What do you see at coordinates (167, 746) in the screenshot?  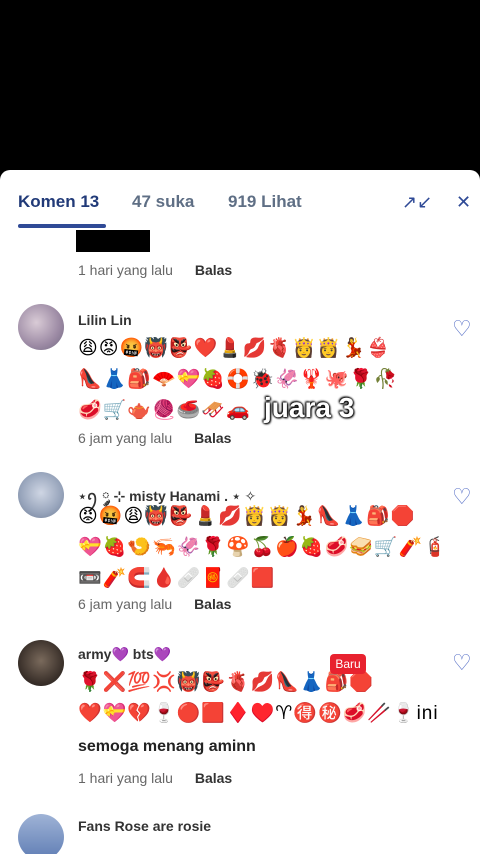 I see `comment-text: semoga menang aminn` at bounding box center [167, 746].